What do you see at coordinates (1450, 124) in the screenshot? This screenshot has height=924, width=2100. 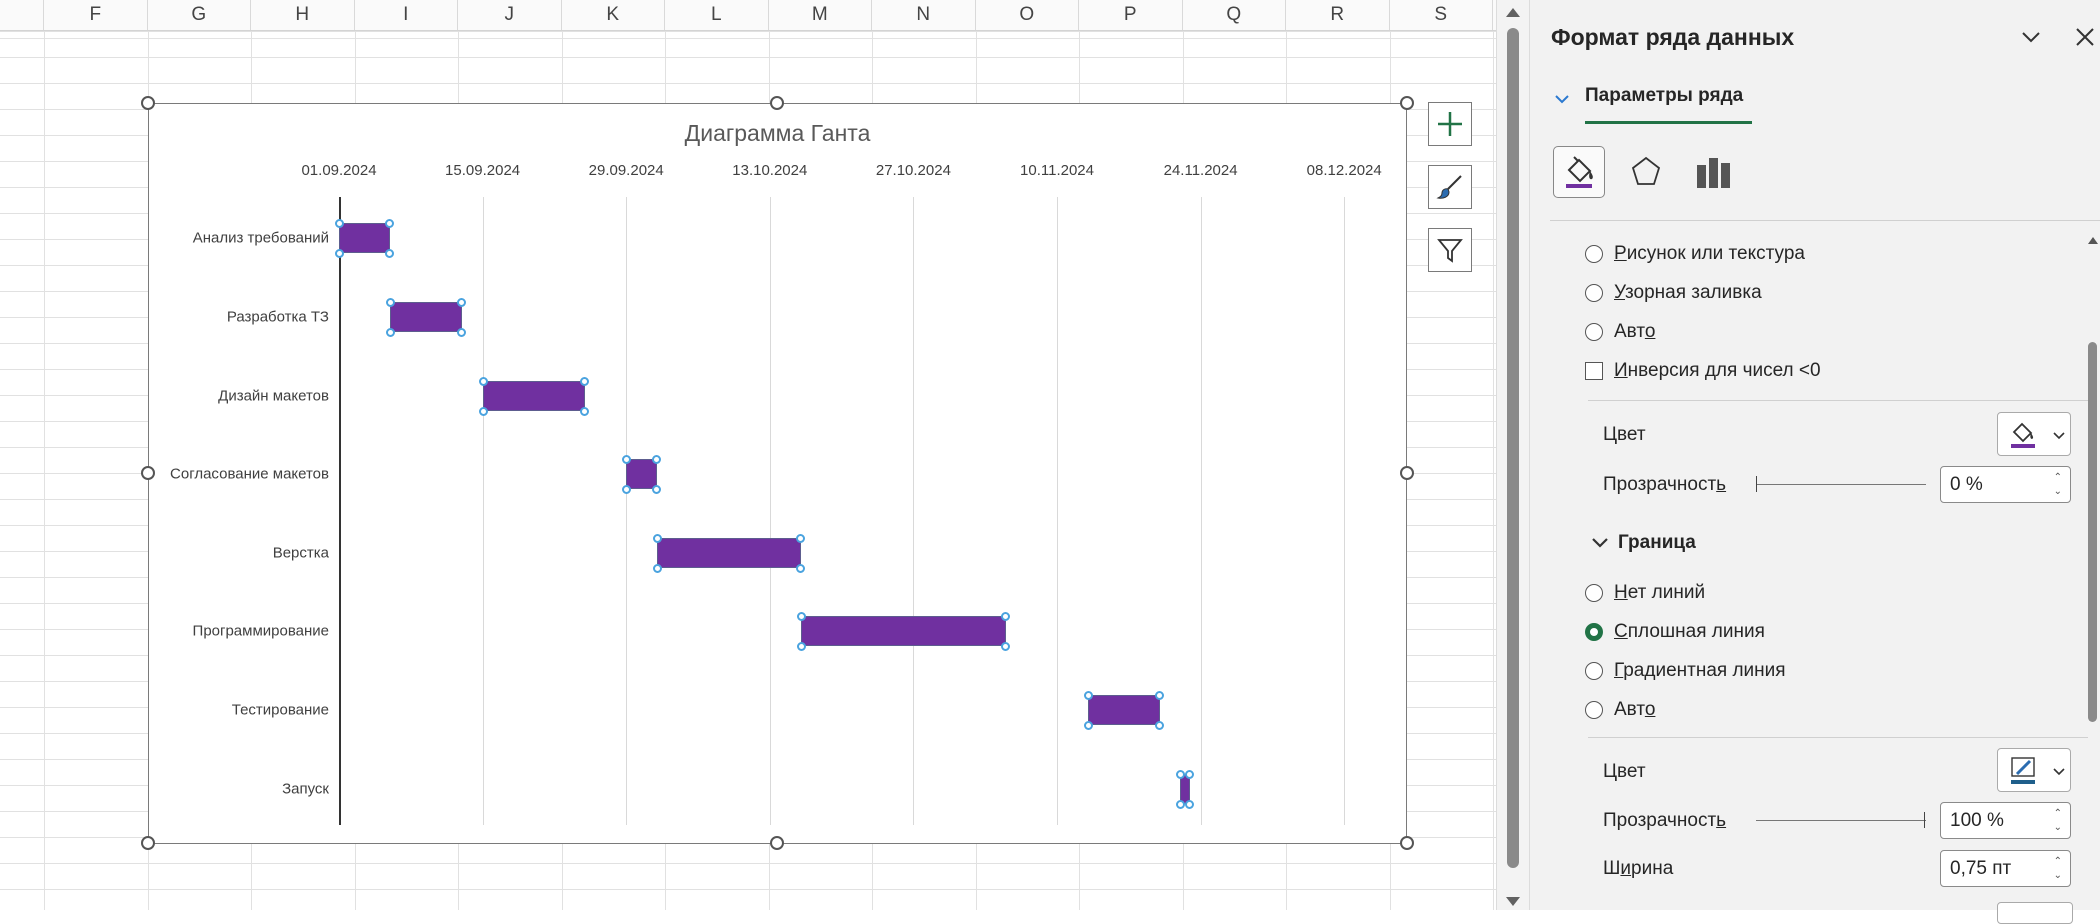 I see `chart-elements-button` at bounding box center [1450, 124].